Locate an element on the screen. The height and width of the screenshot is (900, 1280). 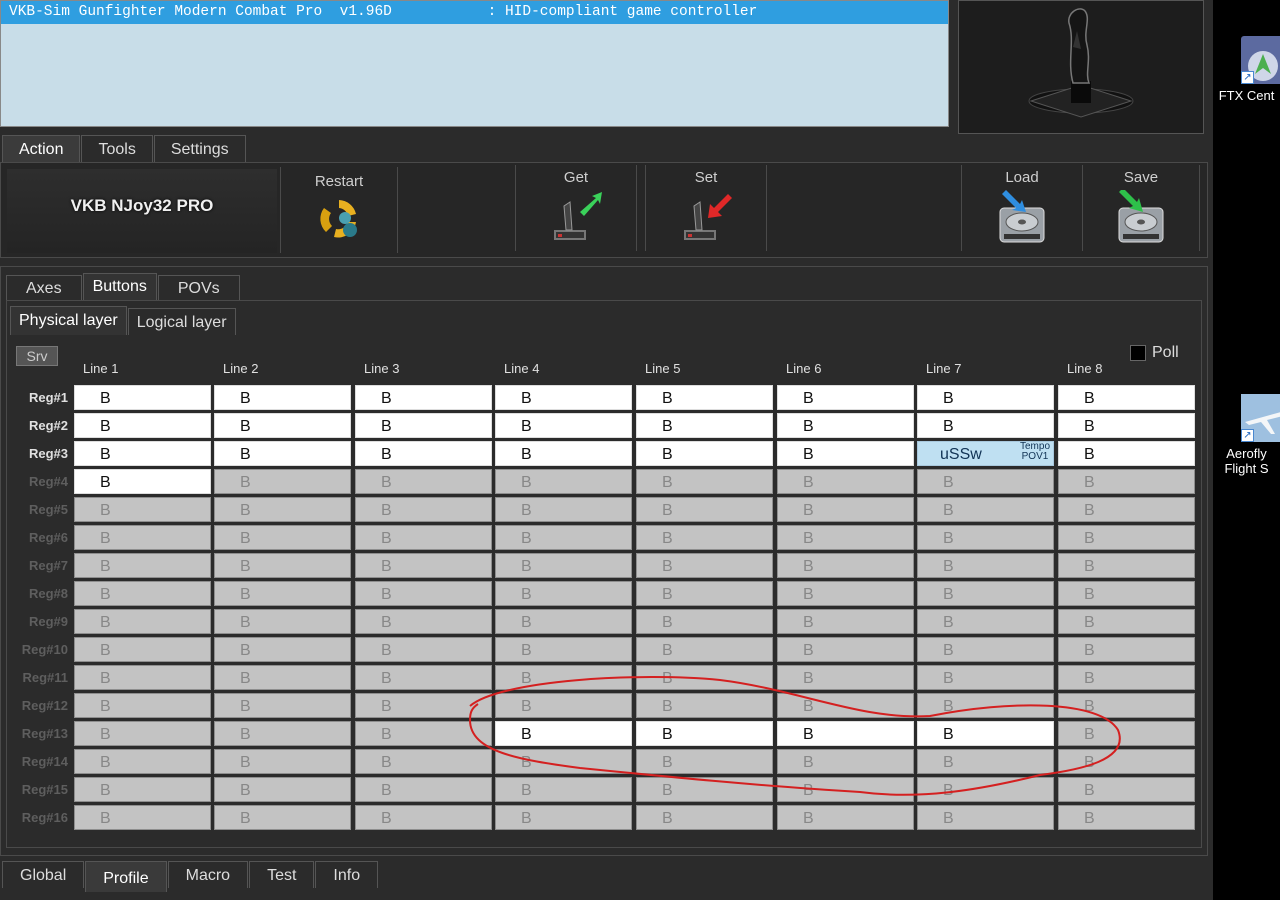
tab-global: Global is located at coordinates (43, 874).